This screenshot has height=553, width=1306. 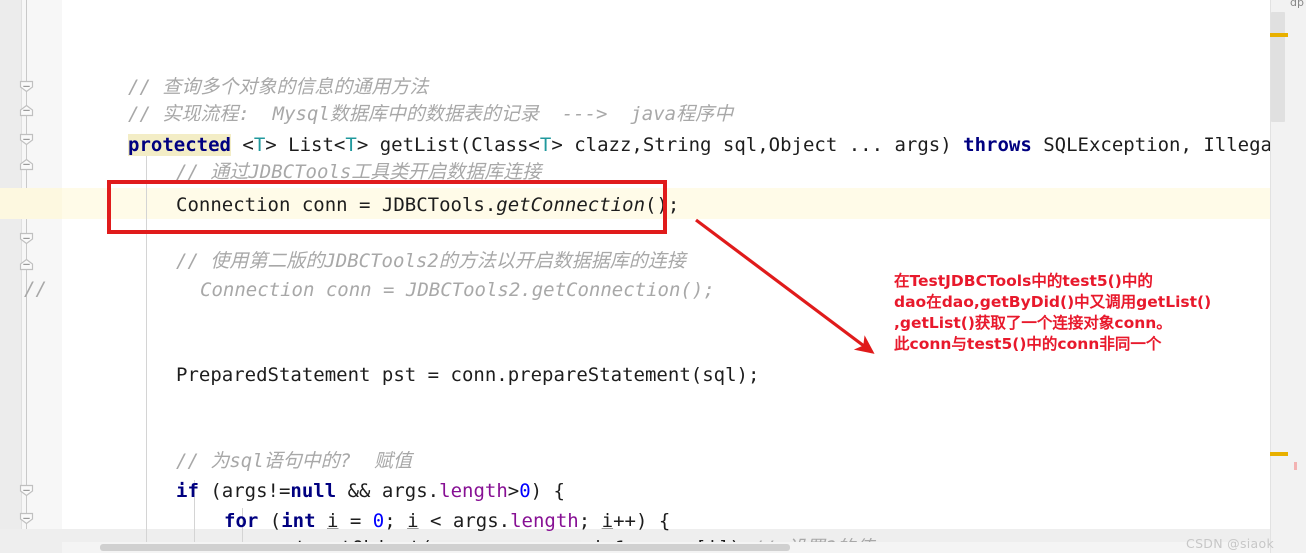 What do you see at coordinates (642, 521) in the screenshot?
I see `code-token: ++) {` at bounding box center [642, 521].